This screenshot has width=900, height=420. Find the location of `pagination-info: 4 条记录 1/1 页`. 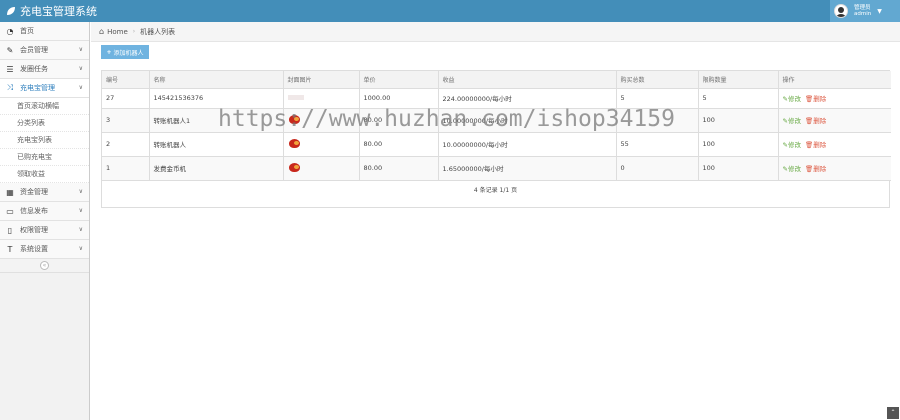

pagination-info: 4 条记录 1/1 页 is located at coordinates (495, 189).